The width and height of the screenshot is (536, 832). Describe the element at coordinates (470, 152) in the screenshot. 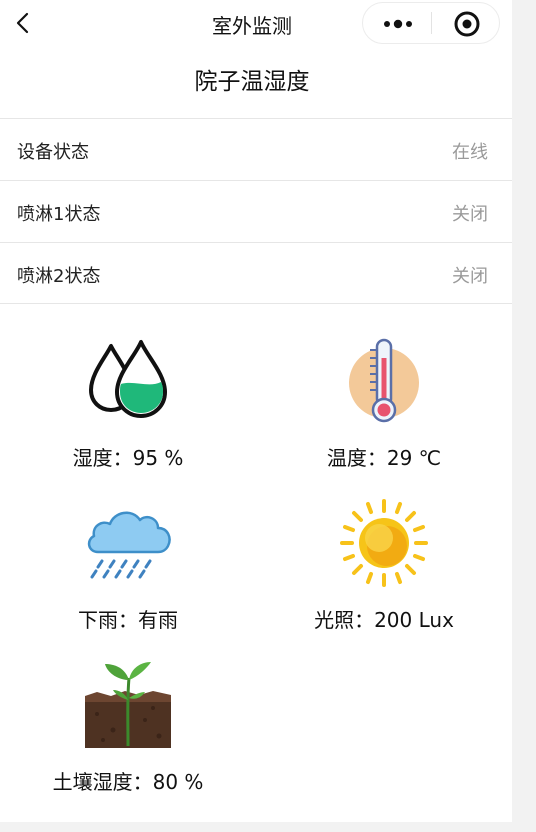

I see `status-value: 在线` at that location.